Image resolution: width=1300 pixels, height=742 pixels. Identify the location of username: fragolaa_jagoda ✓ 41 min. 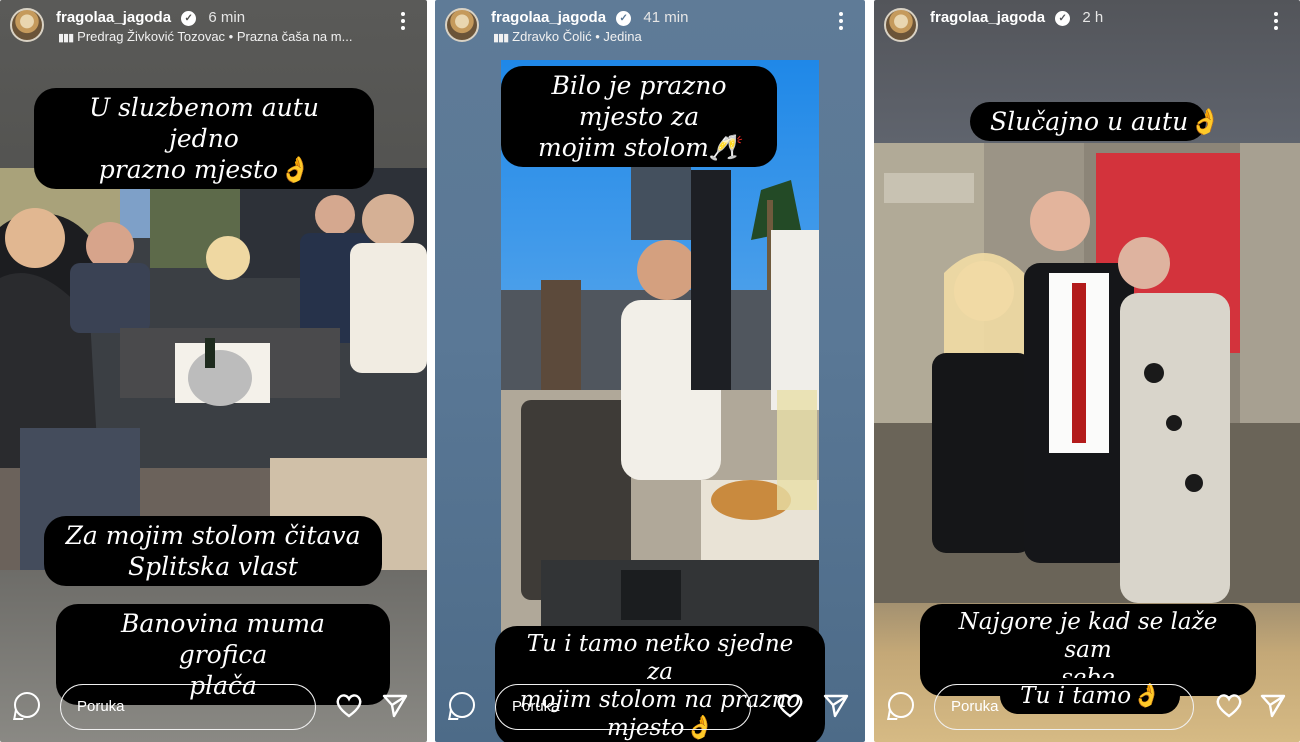
(589, 17).